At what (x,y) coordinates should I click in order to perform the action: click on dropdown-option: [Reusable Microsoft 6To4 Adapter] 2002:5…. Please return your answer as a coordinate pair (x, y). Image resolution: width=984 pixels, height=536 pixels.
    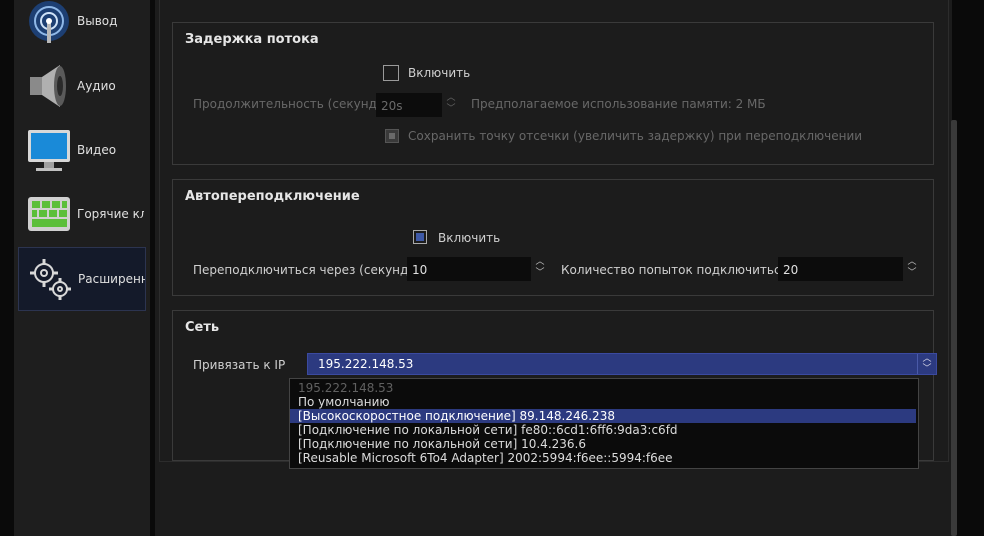
    Looking at the image, I should click on (603, 458).